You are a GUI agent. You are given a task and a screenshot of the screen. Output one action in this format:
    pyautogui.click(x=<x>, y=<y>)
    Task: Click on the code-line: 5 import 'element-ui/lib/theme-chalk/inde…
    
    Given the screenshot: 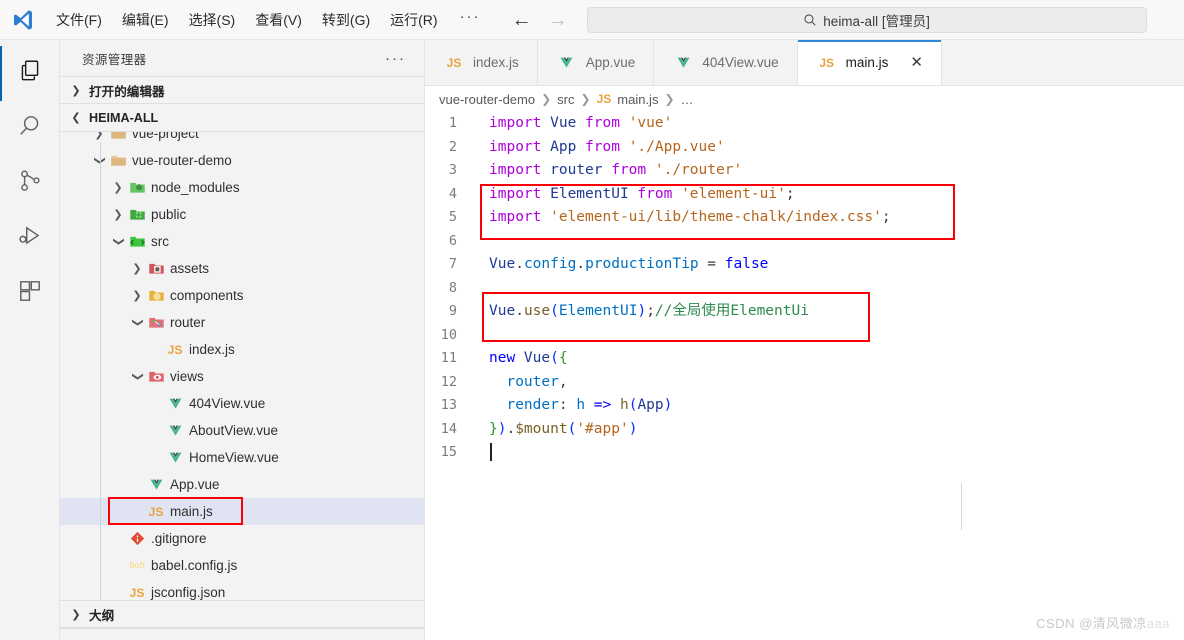 What is the action you would take?
    pyautogui.click(x=804, y=218)
    